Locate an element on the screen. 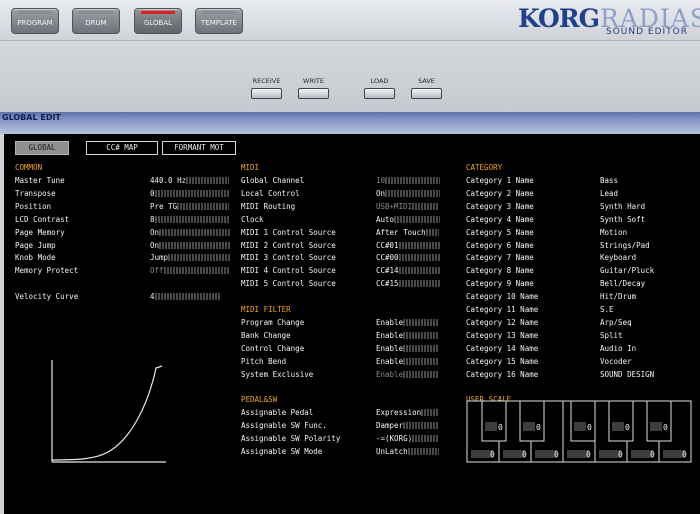 The width and height of the screenshot is (700, 514). load-button-cap is located at coordinates (379, 93).